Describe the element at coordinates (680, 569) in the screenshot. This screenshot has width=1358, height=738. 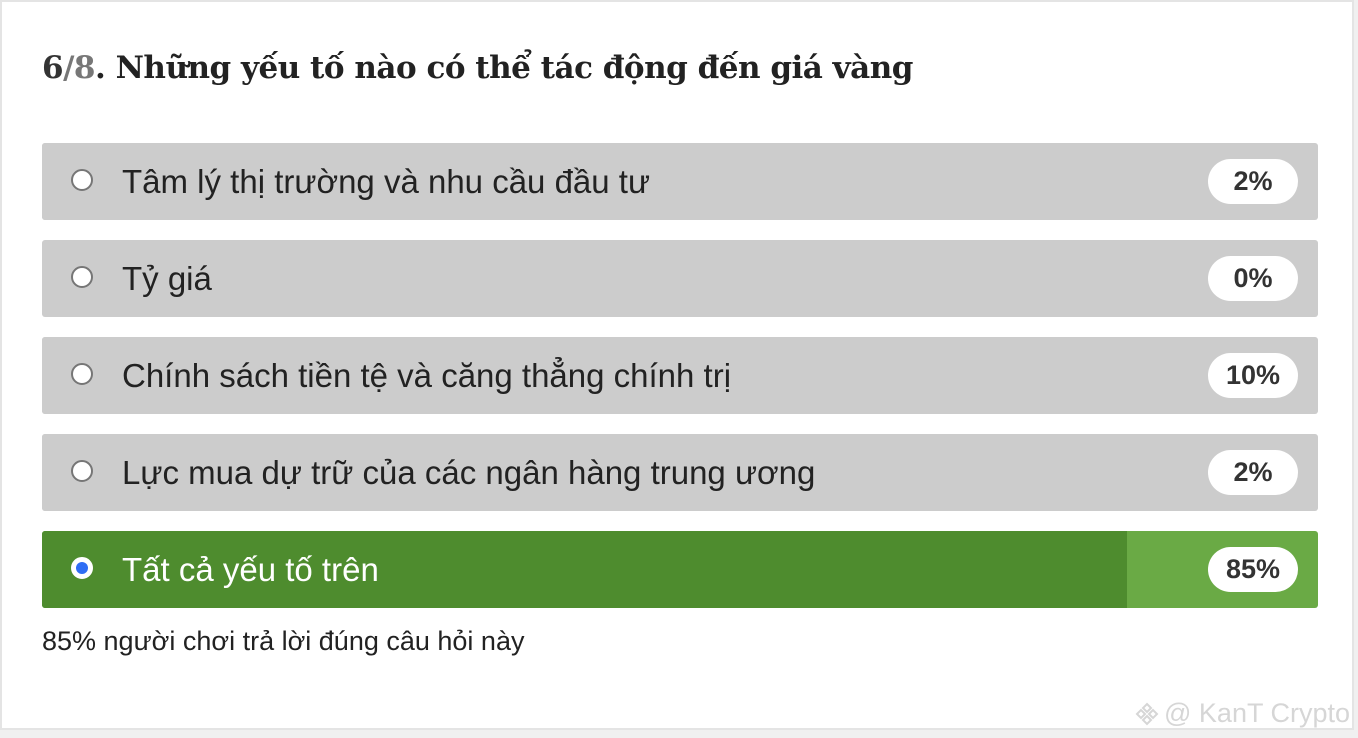
I see `answer-option-5: Tất cả yếu tố trên 85%` at that location.